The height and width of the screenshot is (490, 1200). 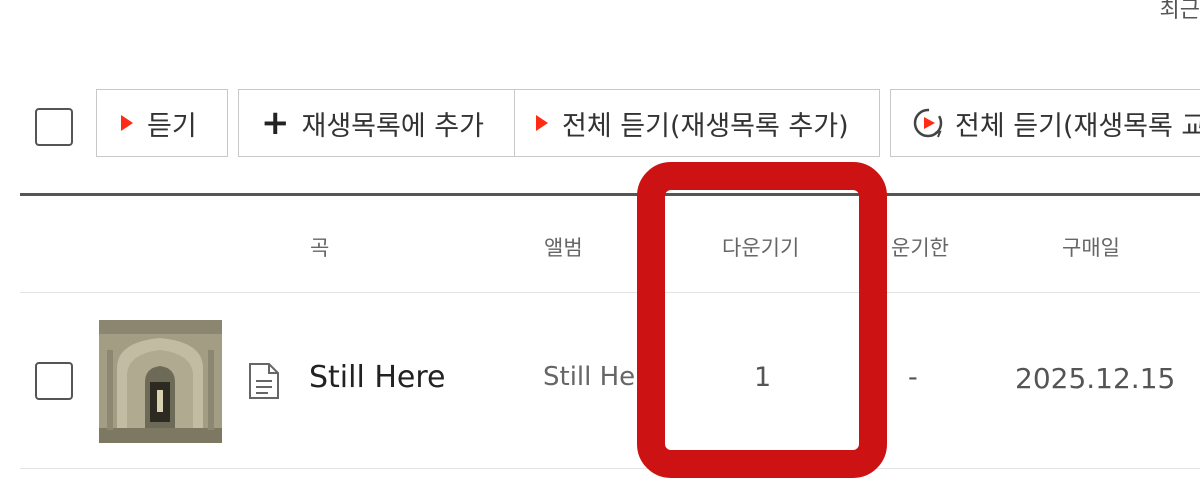 What do you see at coordinates (762, 320) in the screenshot?
I see `red-highlight-box` at bounding box center [762, 320].